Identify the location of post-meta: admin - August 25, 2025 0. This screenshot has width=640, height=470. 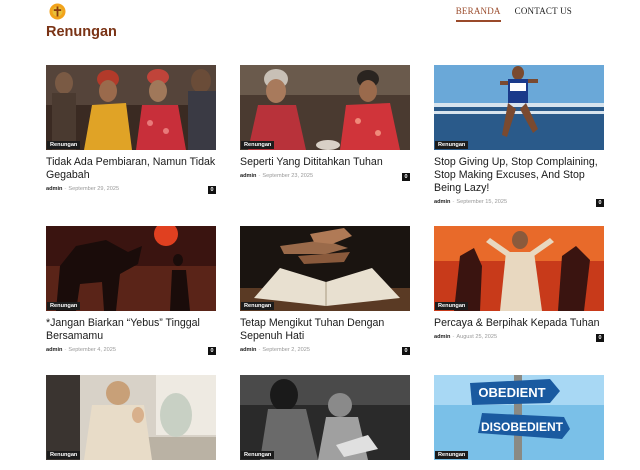
(519, 338).